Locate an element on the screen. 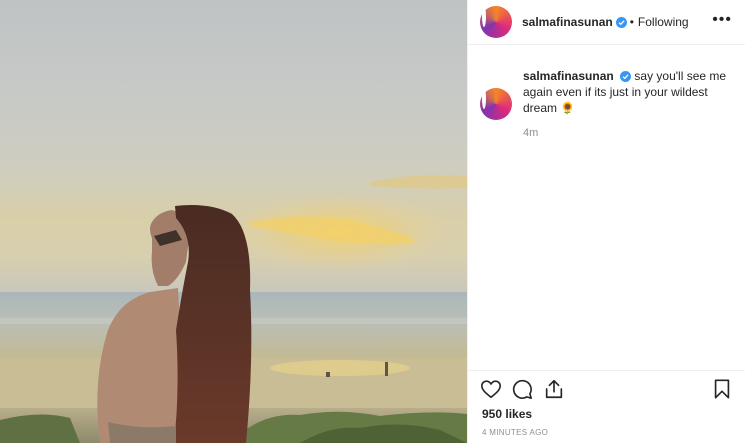 The image size is (745, 443). likes-count: 950 likes is located at coordinates (507, 414).